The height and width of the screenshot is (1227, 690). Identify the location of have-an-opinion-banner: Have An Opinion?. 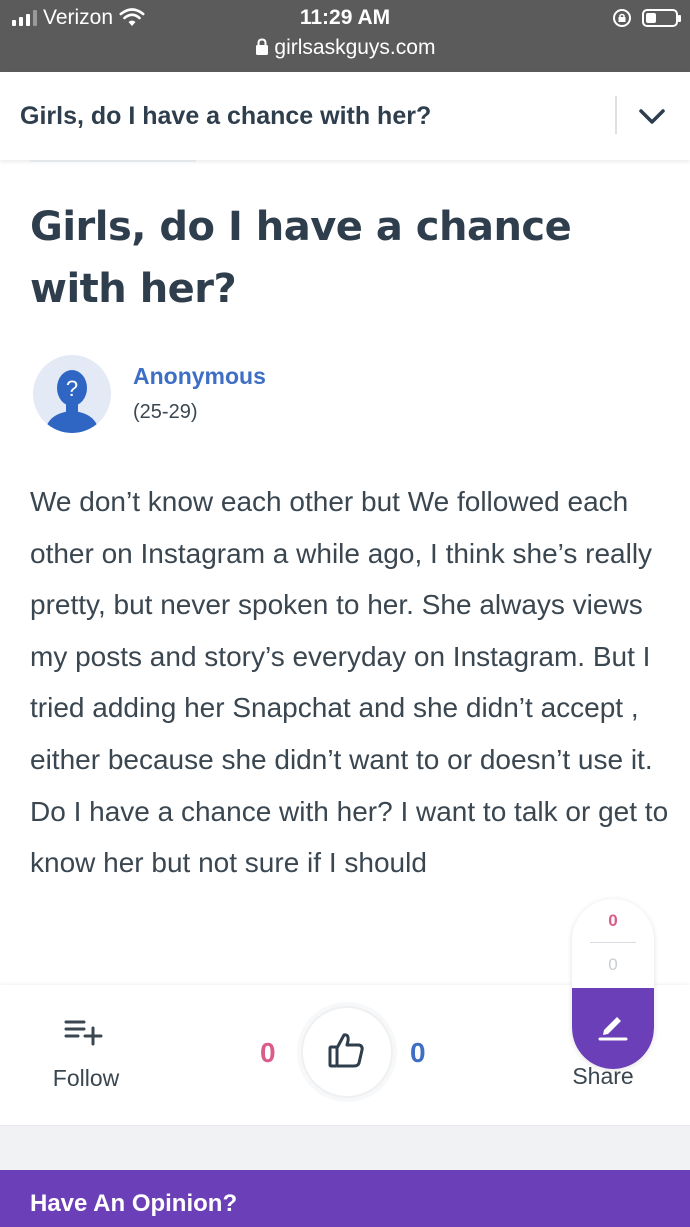
(345, 1198).